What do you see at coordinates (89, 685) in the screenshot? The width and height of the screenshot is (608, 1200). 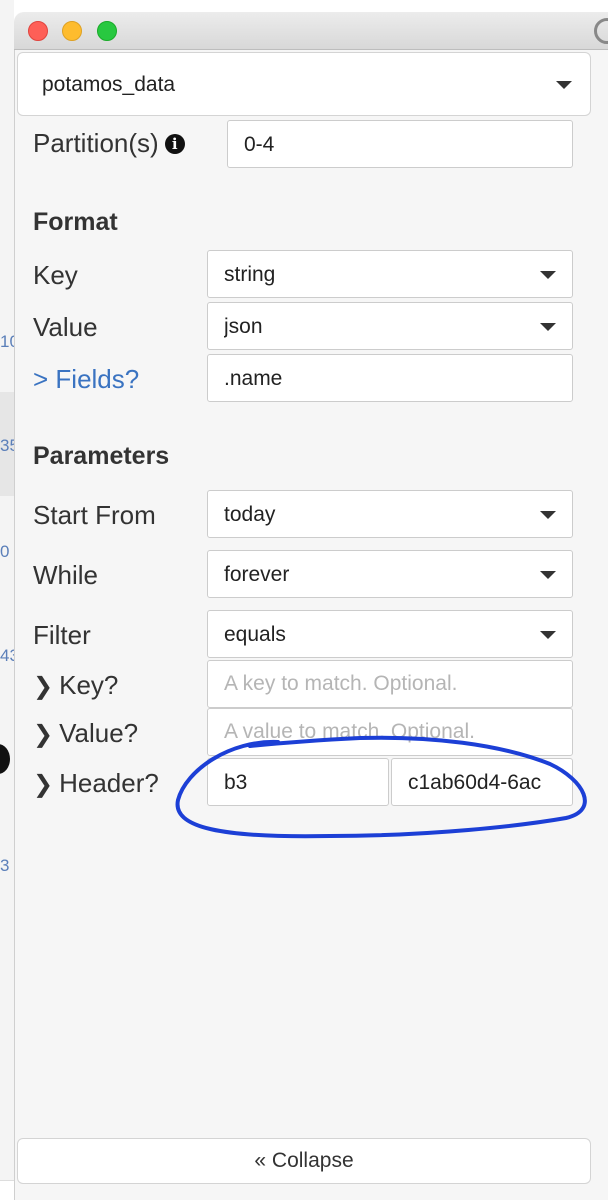 I see `key-match-label: Key?` at bounding box center [89, 685].